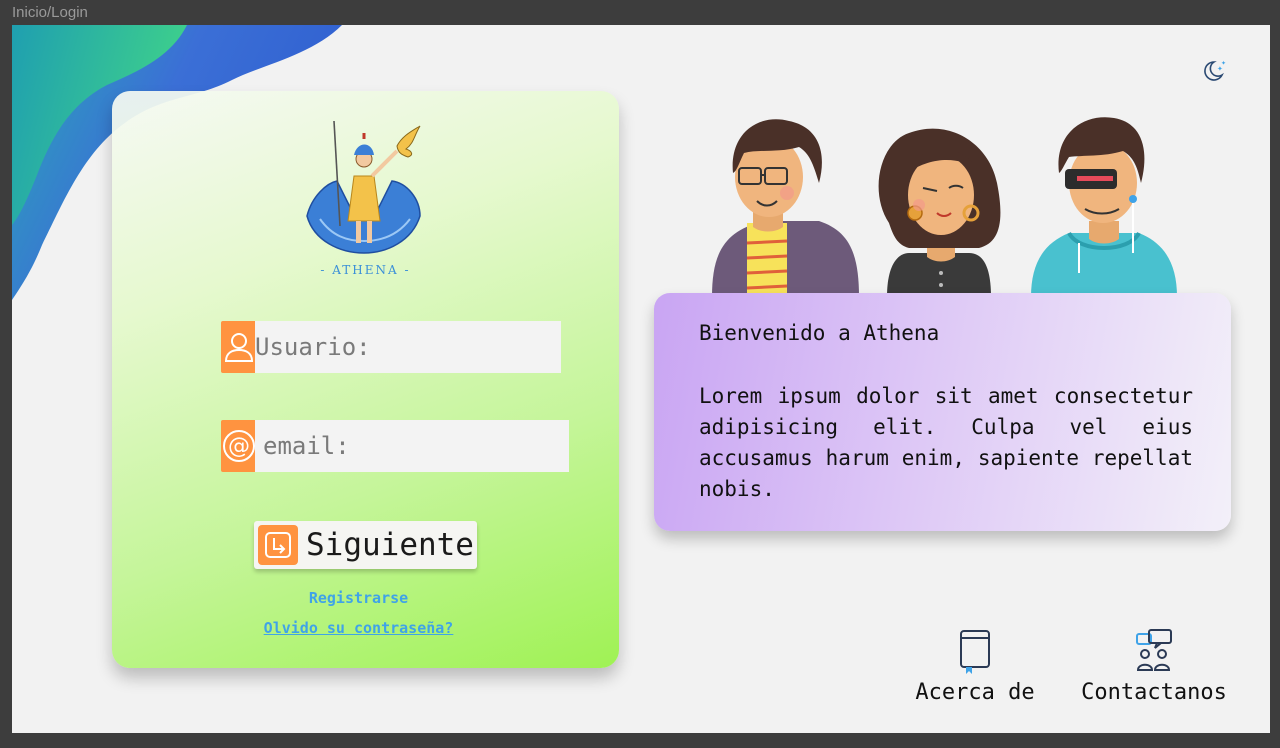 The width and height of the screenshot is (1280, 748). What do you see at coordinates (412, 446) in the screenshot?
I see `email-input` at bounding box center [412, 446].